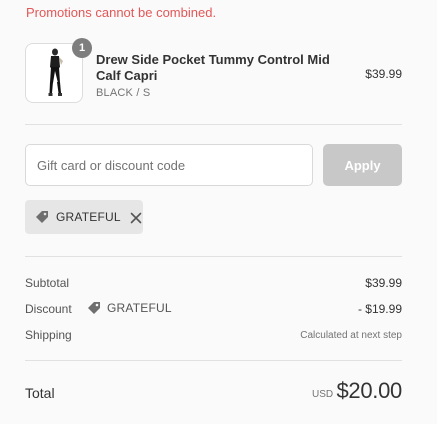  Describe the element at coordinates (55, 72) in the screenshot. I see `black-leggings-product-image` at that location.